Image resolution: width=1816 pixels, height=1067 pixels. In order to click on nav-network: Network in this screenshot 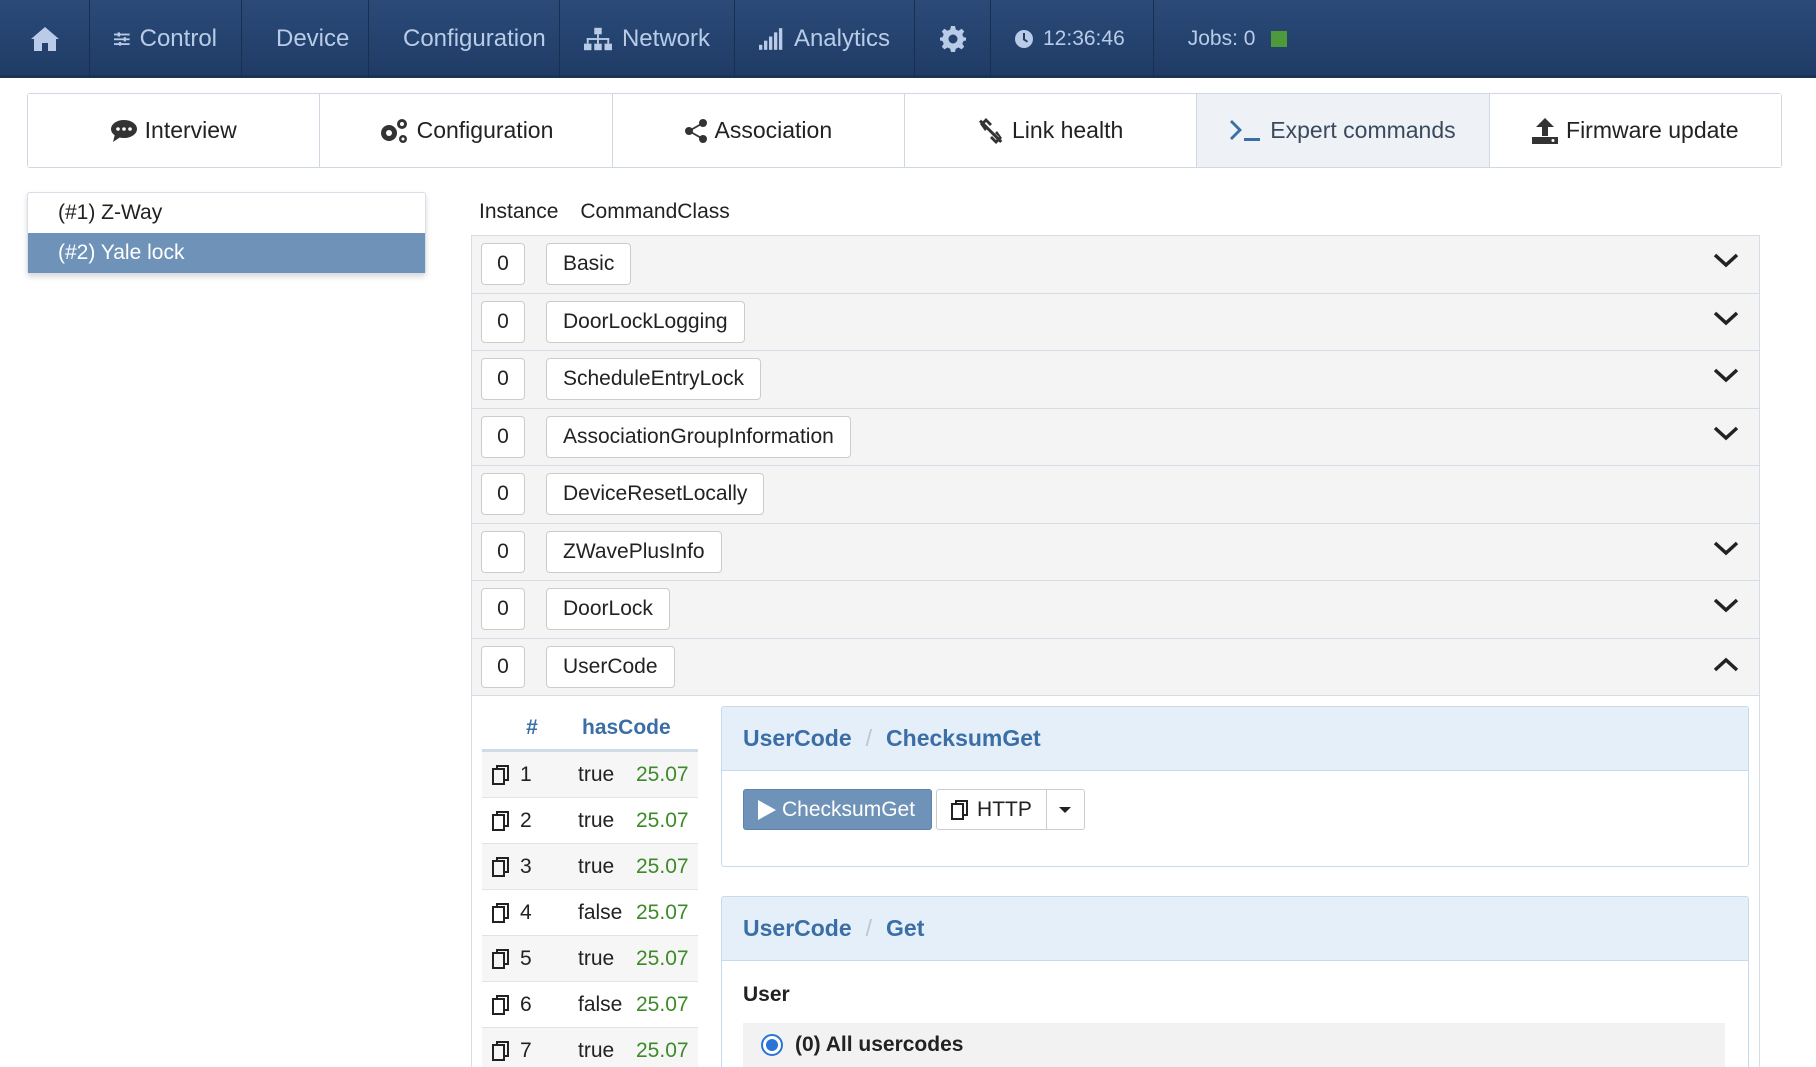, I will do `click(647, 39)`.